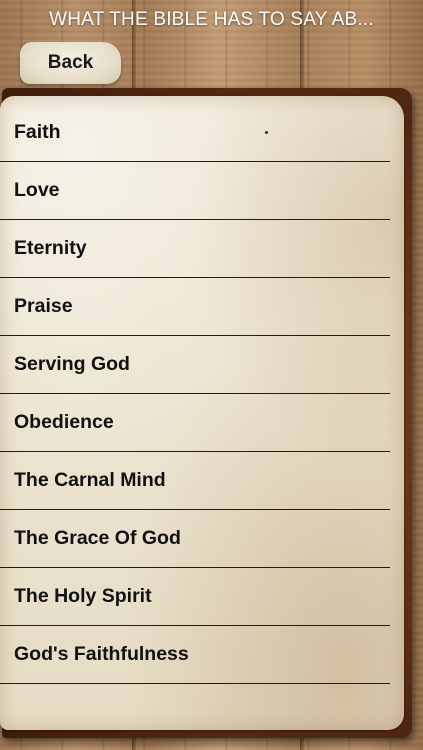 Image resolution: width=423 pixels, height=750 pixels. I want to click on list-item: The Grace Of God, so click(195, 539).